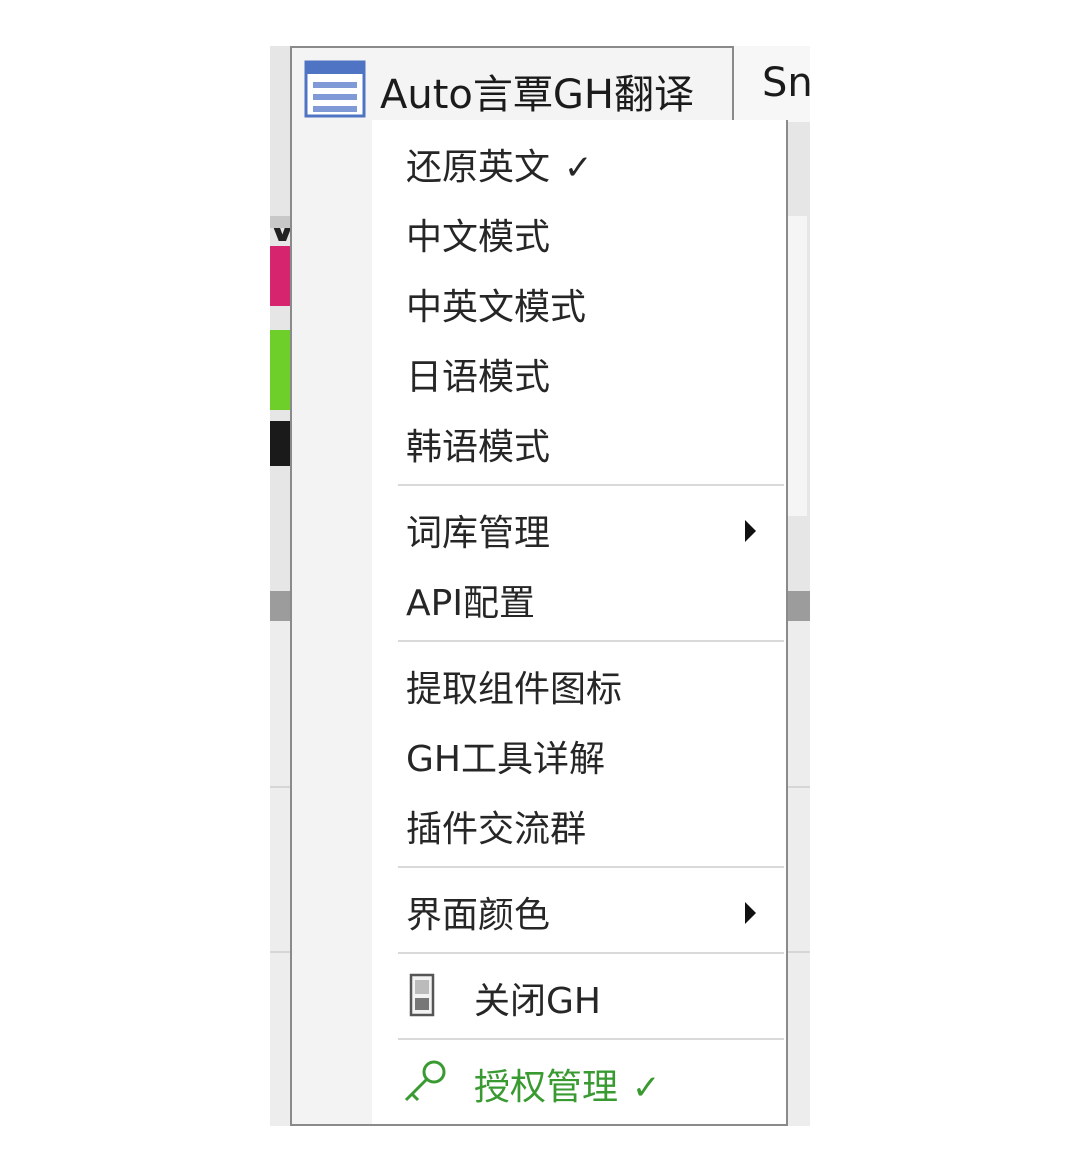 This screenshot has height=1165, width=1080. I want to click on menu-item-label: 韩语模式, so click(478, 444).